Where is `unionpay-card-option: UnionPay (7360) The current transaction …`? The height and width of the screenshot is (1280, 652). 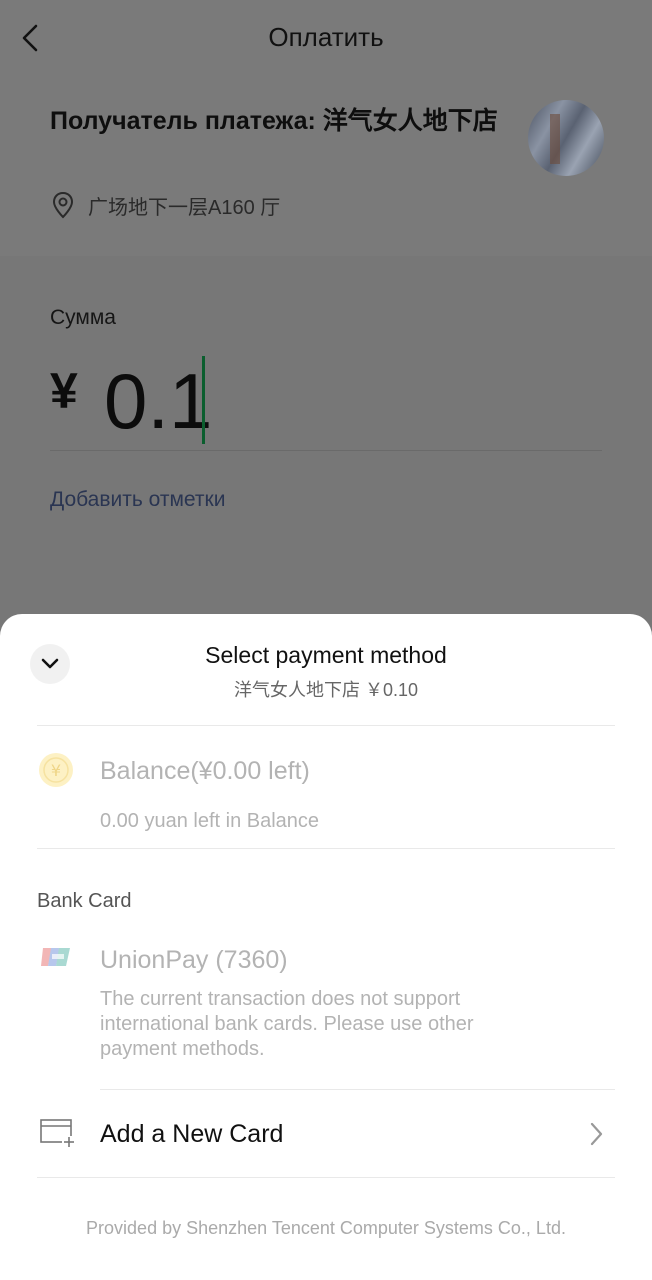 unionpay-card-option: UnionPay (7360) The current transaction … is located at coordinates (326, 1012).